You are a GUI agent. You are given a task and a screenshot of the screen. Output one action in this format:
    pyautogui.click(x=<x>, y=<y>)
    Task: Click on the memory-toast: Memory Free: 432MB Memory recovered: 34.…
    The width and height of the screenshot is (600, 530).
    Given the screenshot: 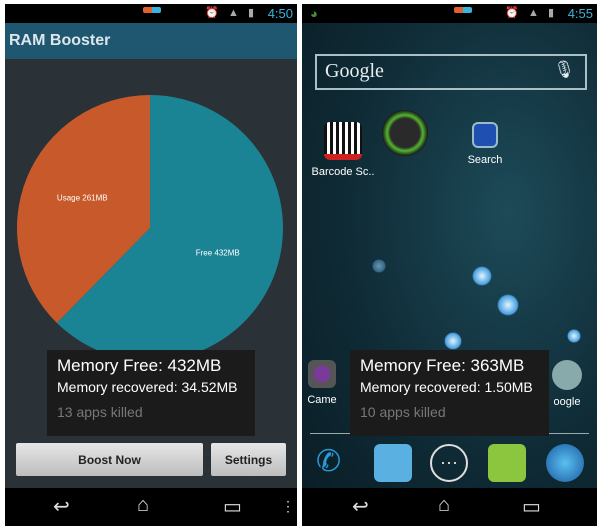 What is the action you would take?
    pyautogui.click(x=151, y=393)
    